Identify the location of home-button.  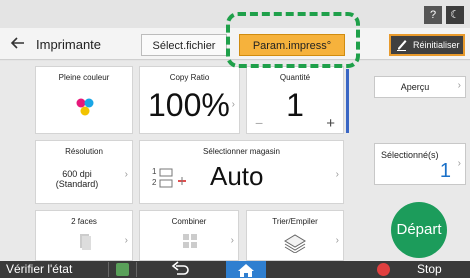
(246, 269).